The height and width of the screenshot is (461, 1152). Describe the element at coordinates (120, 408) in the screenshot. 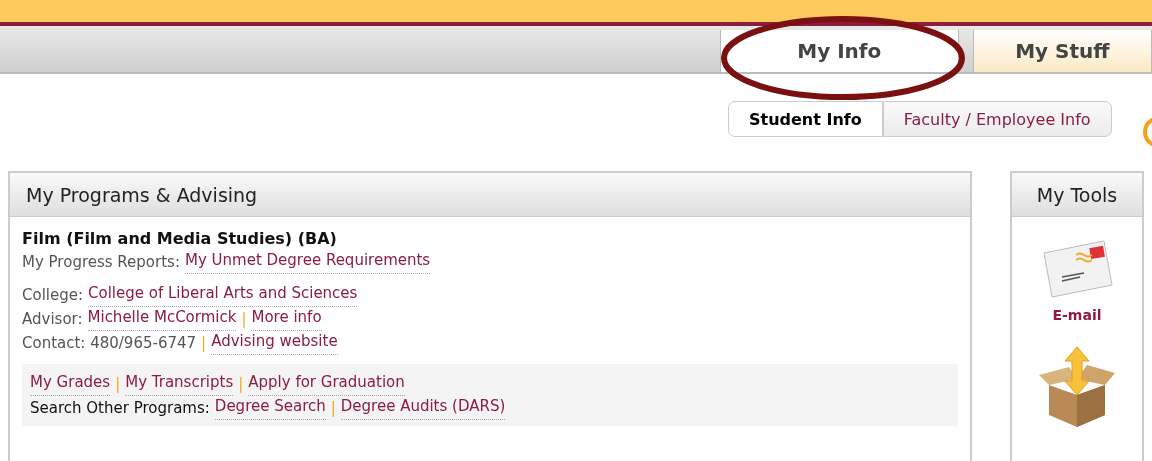

I see `label: Search Other Programs:` at that location.